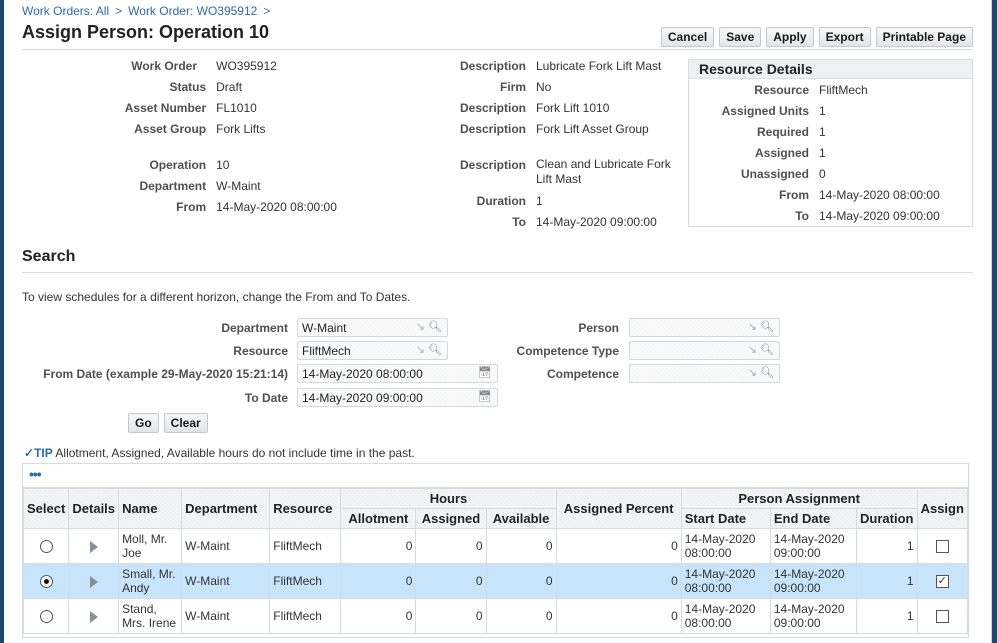 Image resolution: width=997 pixels, height=643 pixels. What do you see at coordinates (497, 49) in the screenshot?
I see `title-divider` at bounding box center [497, 49].